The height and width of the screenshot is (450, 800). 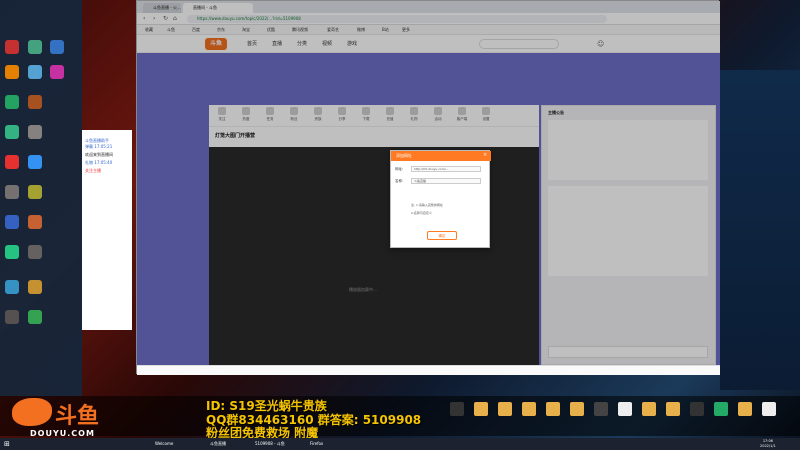 I want to click on close-icon: ×, so click(x=485, y=155).